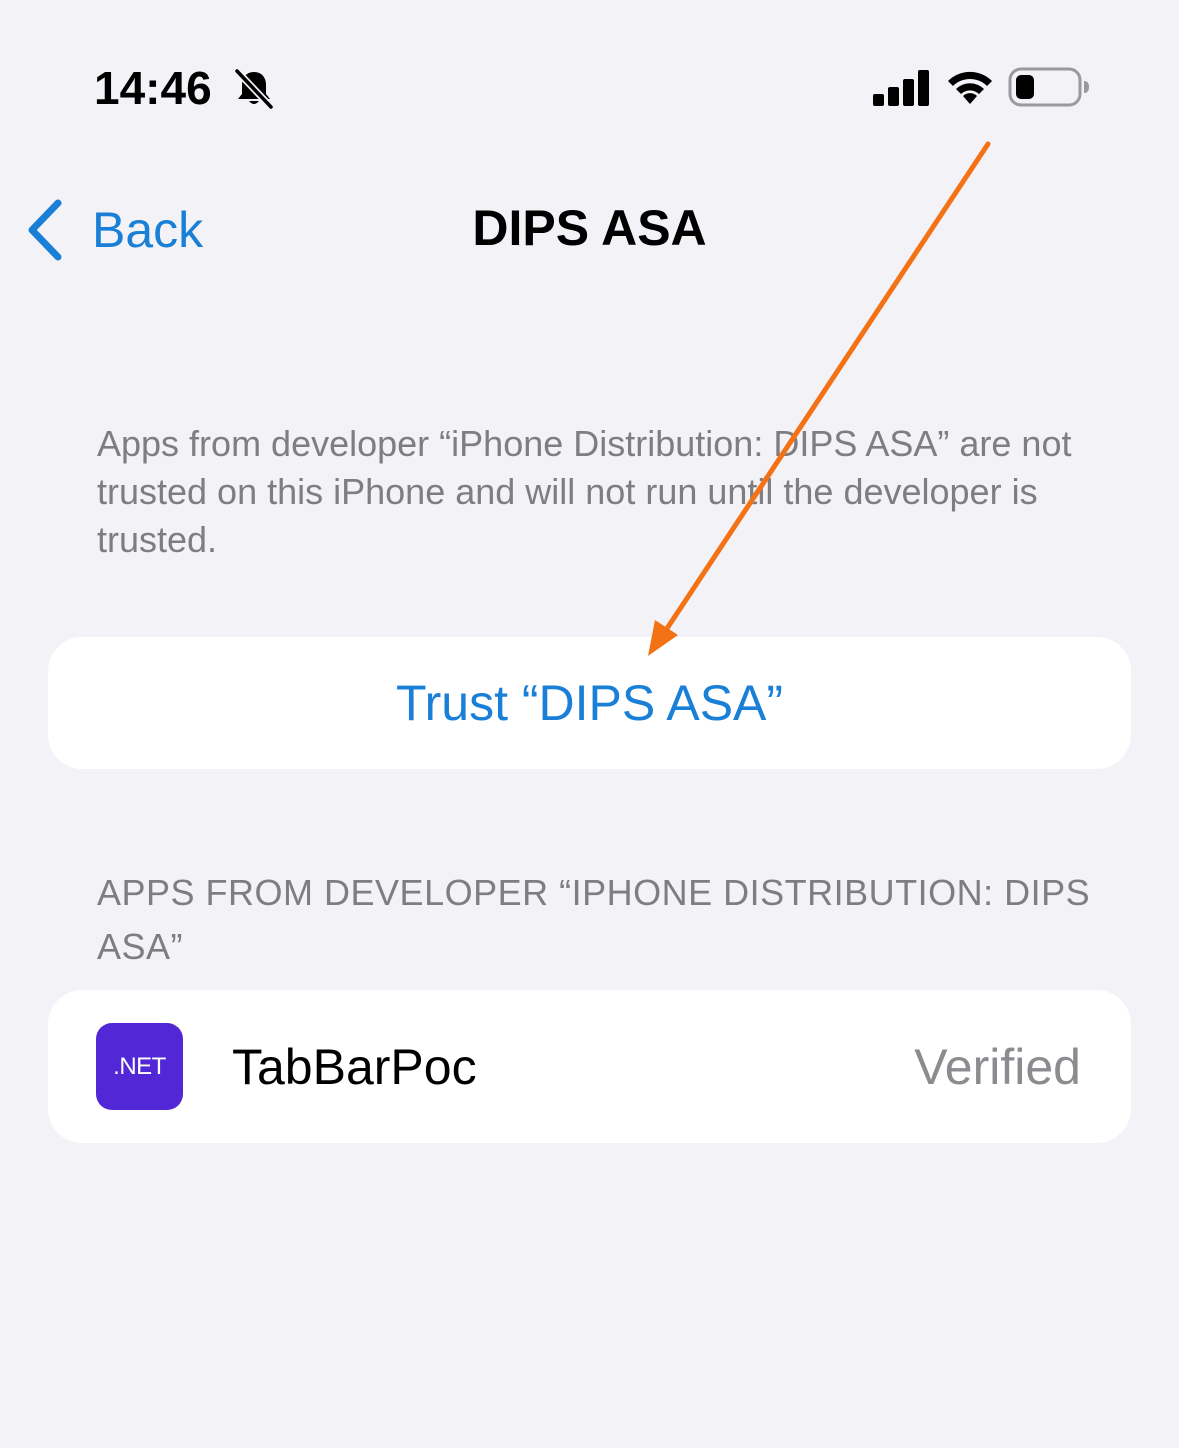 The image size is (1179, 1448). What do you see at coordinates (589, 75) in the screenshot?
I see `status-bar: 14:46` at bounding box center [589, 75].